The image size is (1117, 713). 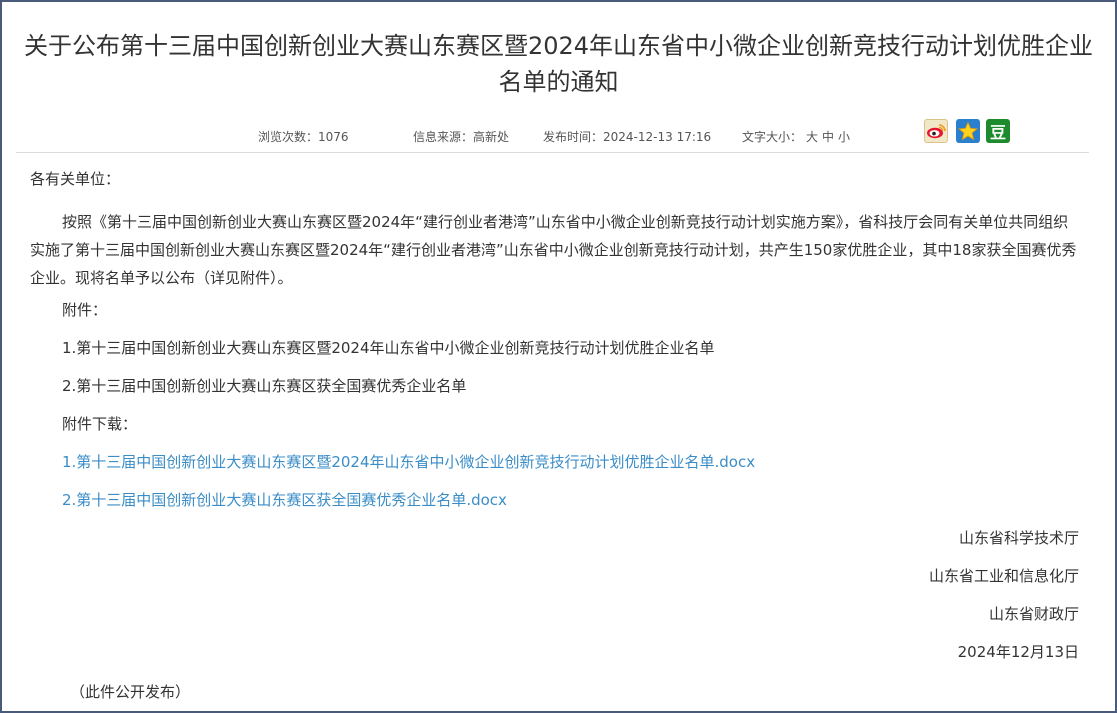 I want to click on publish-time-label: 发布时间：, so click(x=573, y=137).